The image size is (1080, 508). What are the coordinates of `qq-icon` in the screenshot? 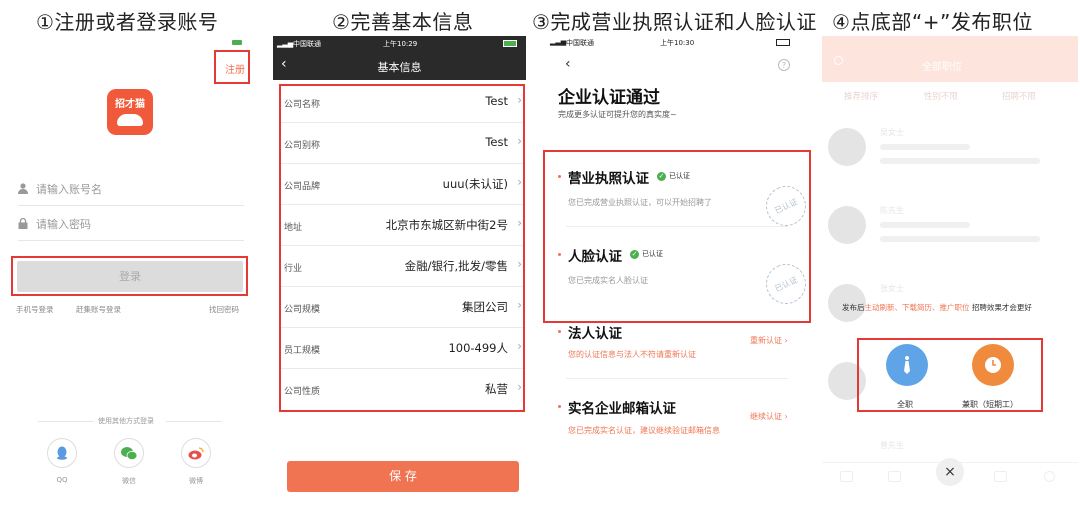 It's located at (62, 453).